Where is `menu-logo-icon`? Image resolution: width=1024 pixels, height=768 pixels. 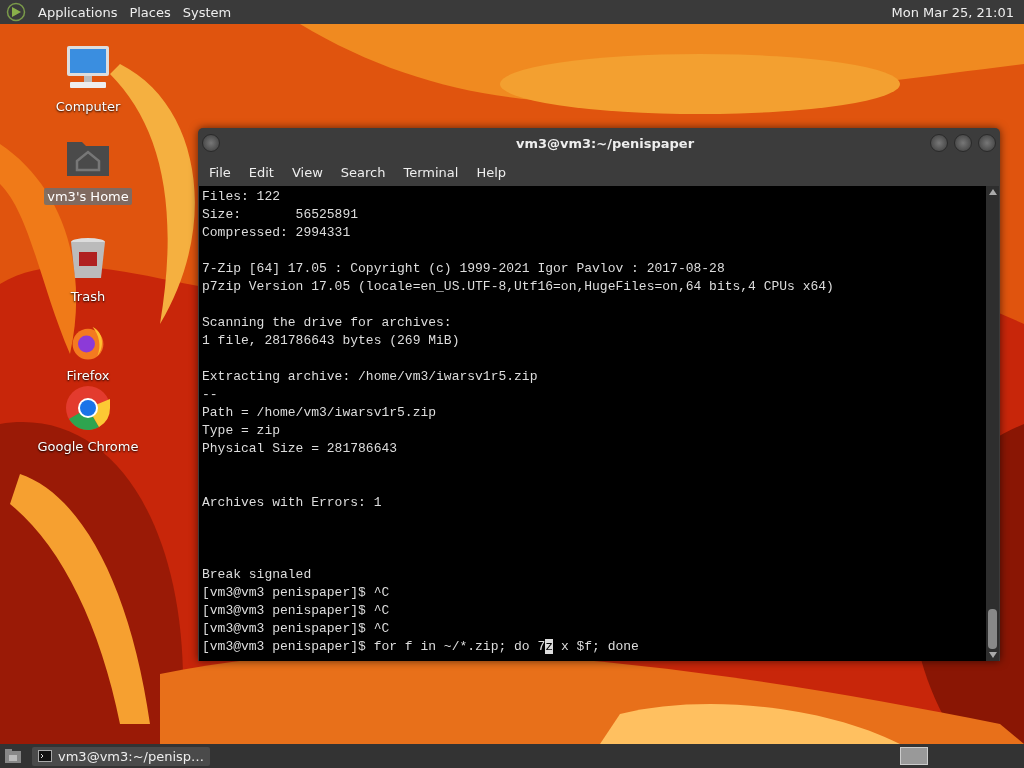 menu-logo-icon is located at coordinates (16, 12).